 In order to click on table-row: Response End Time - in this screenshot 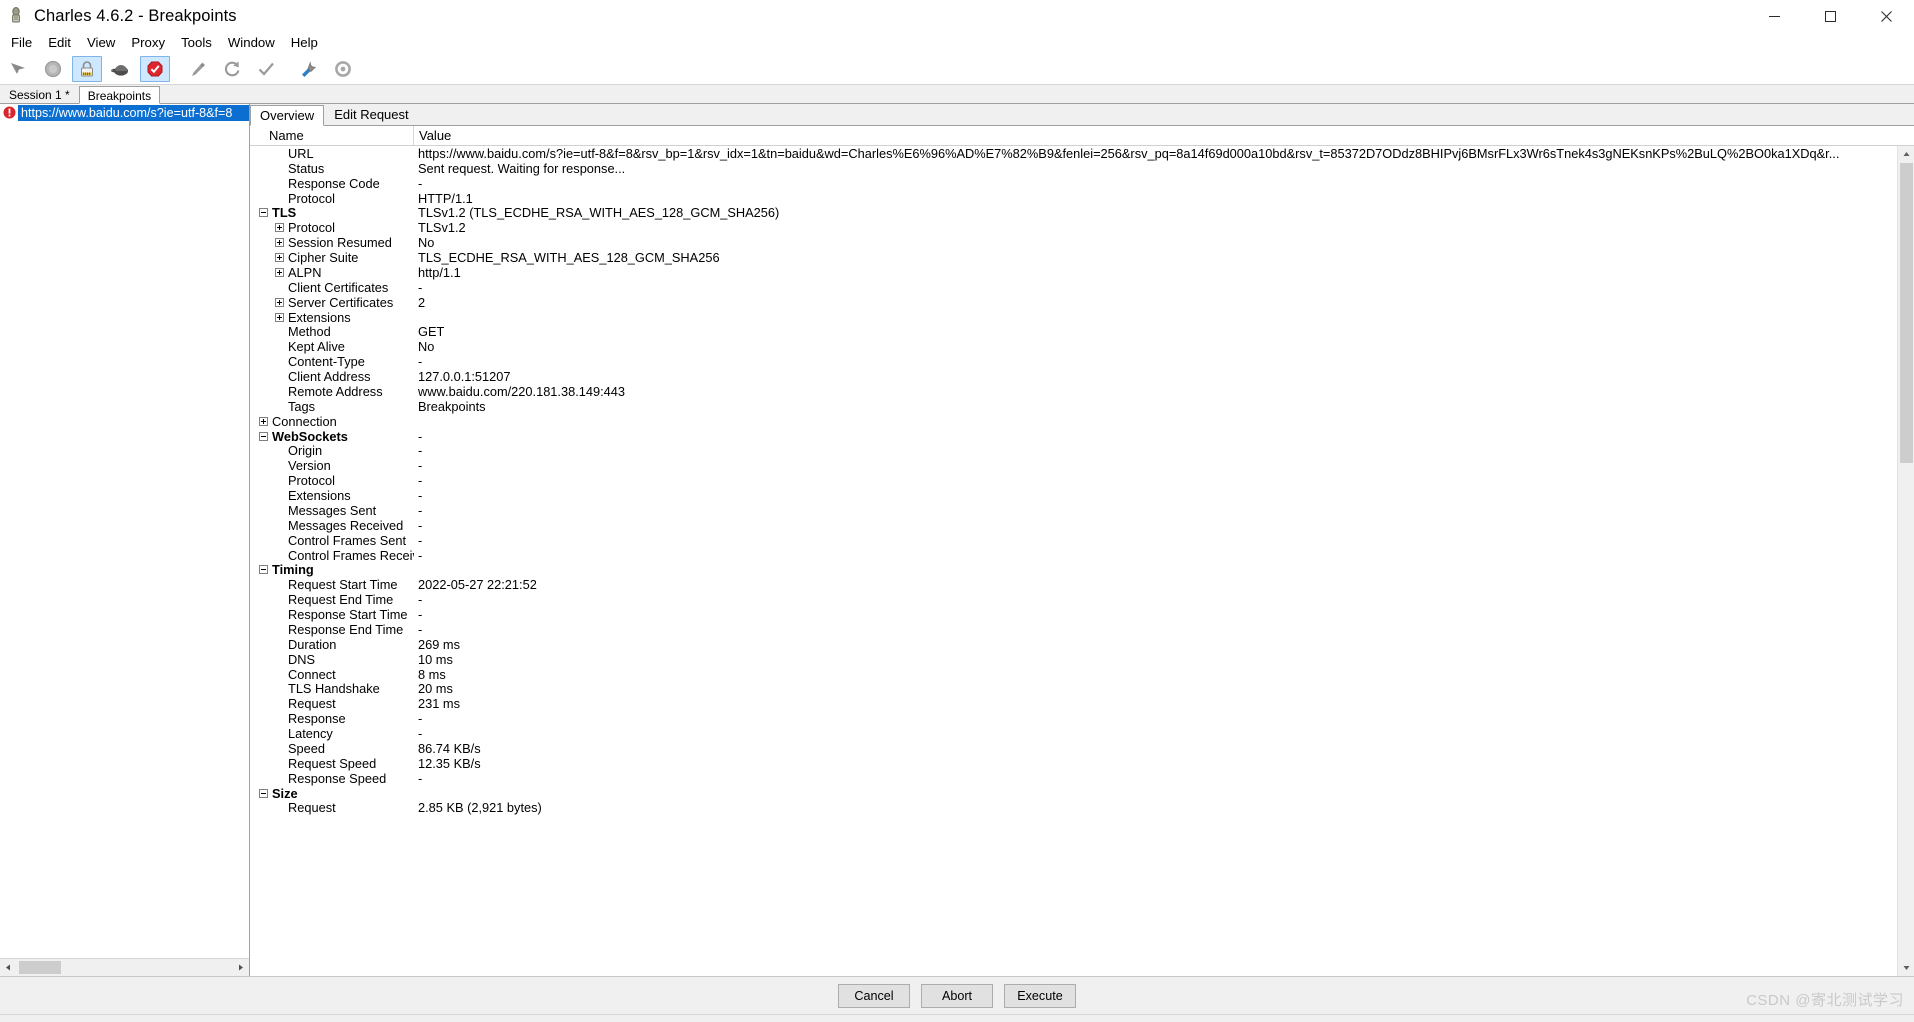, I will do `click(1073, 629)`.